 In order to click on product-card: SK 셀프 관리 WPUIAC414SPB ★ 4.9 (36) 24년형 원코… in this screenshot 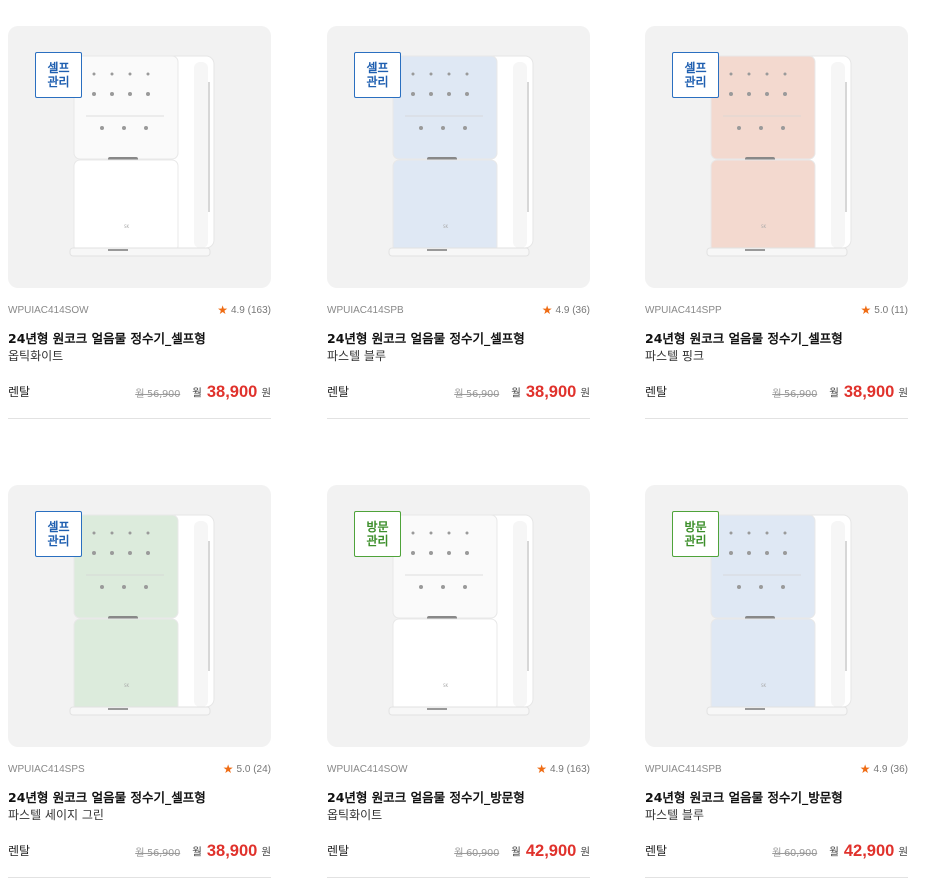, I will do `click(458, 222)`.